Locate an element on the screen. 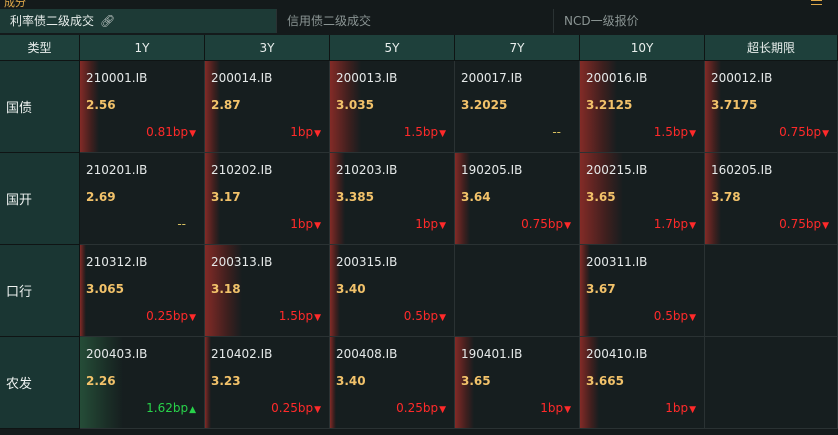 This screenshot has height=435, width=838. bond-cell: 200410.IB 3.665 1bp▼ is located at coordinates (642, 383).